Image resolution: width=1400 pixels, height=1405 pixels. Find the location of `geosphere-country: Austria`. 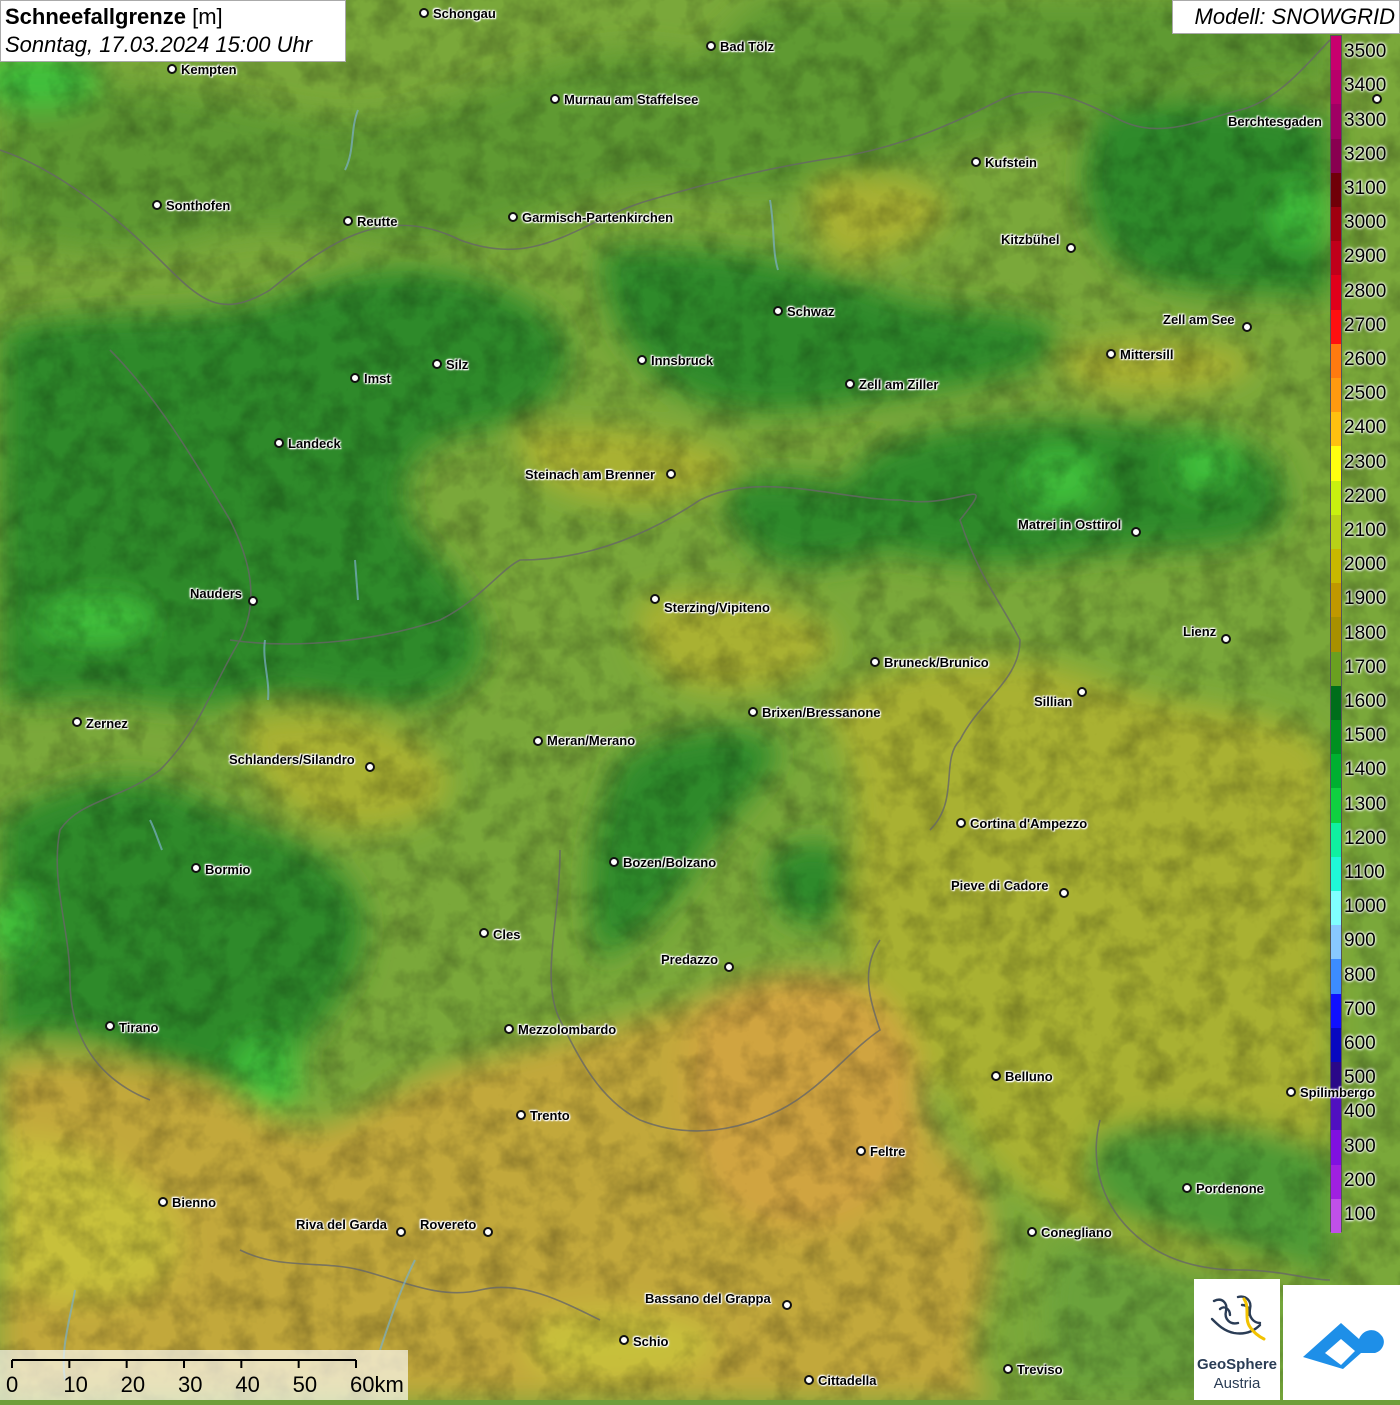

geosphere-country: Austria is located at coordinates (1237, 1383).